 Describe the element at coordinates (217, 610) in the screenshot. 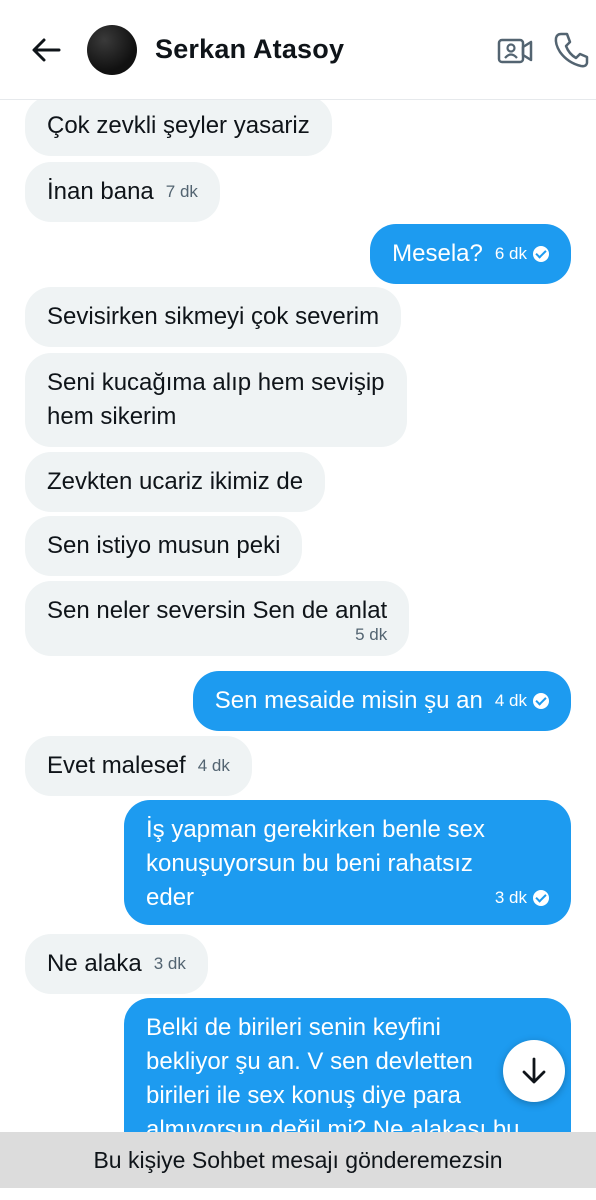

I see `message-text: Sen neler seversin Sen de anlat` at that location.